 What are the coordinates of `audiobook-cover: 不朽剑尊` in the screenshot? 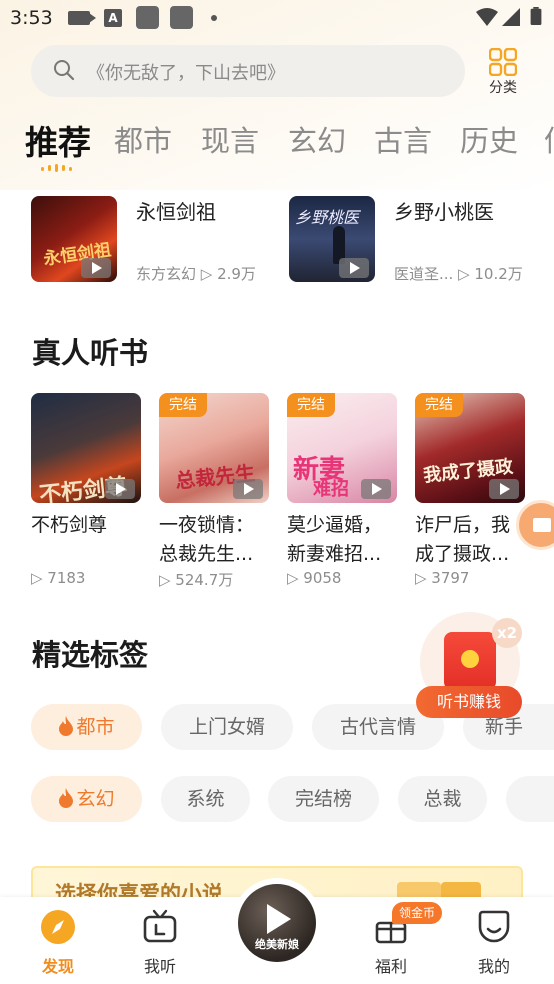 It's located at (86, 448).